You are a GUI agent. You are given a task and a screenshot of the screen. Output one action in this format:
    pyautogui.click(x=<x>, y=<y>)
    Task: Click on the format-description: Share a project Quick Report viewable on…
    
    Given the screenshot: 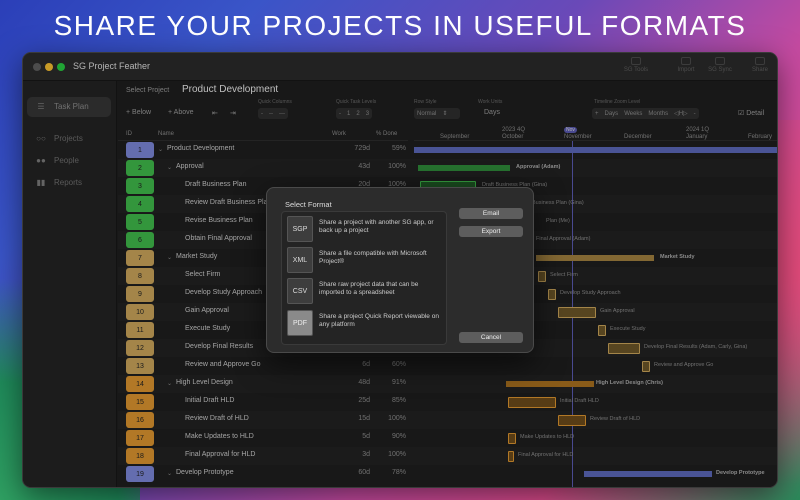 What is the action you would take?
    pyautogui.click(x=379, y=320)
    